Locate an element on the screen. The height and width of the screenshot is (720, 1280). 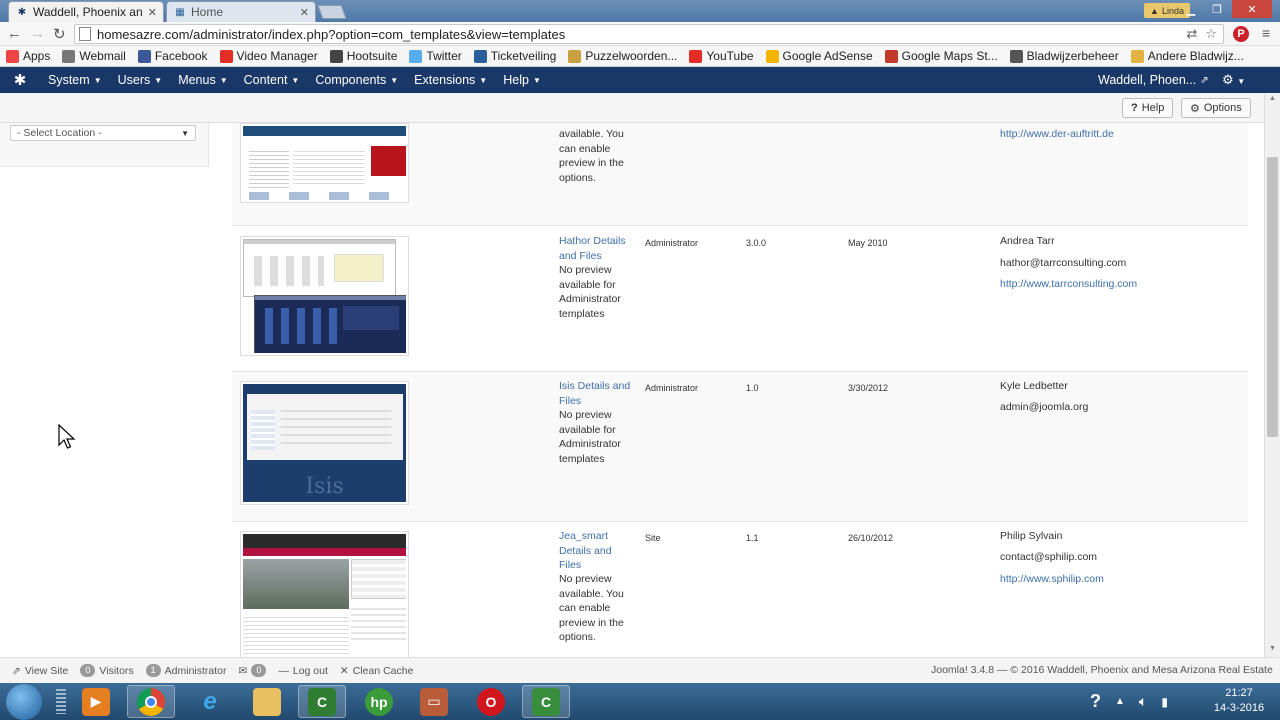
user-menu-gear-icon: ⚙ ▼ is located at coordinates (1233, 80).